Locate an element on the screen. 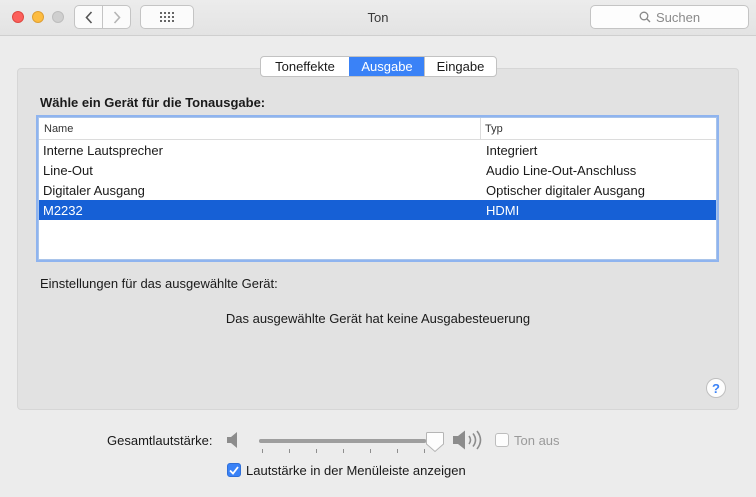 The width and height of the screenshot is (756, 497). search-icon is located at coordinates (645, 17).